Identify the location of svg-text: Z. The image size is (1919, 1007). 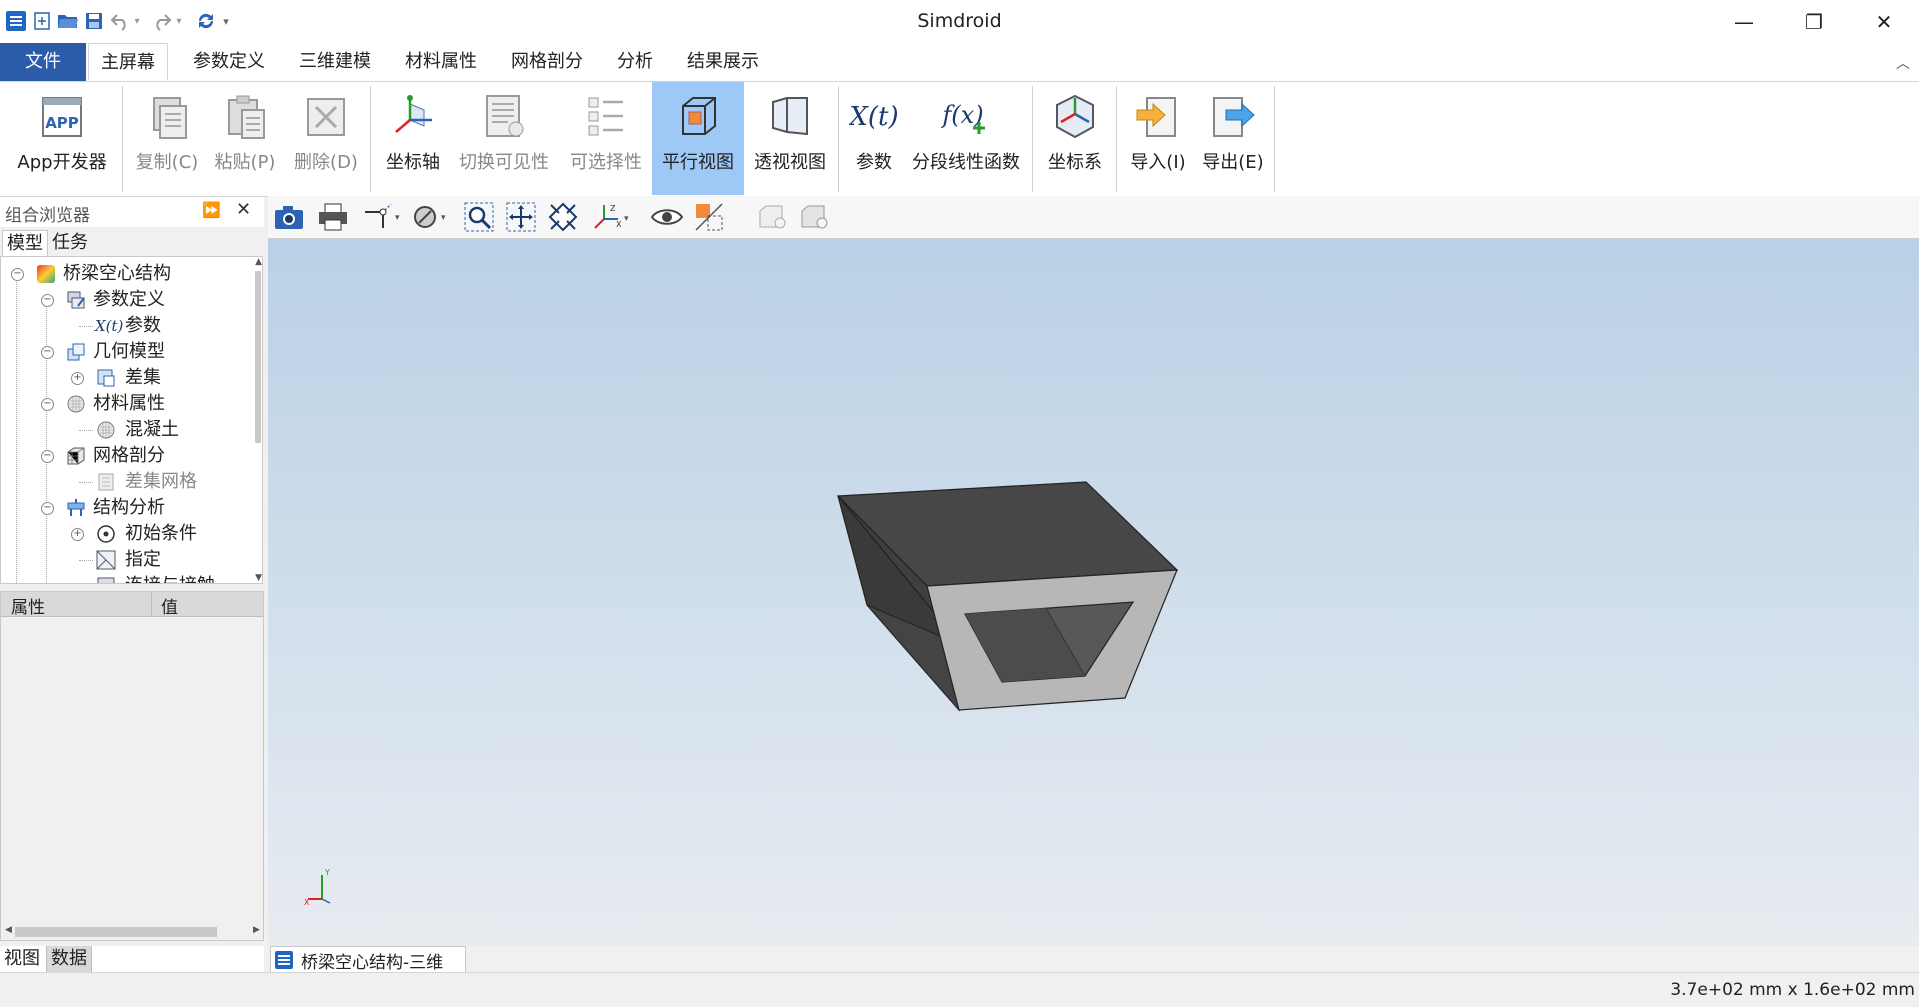
(613, 208).